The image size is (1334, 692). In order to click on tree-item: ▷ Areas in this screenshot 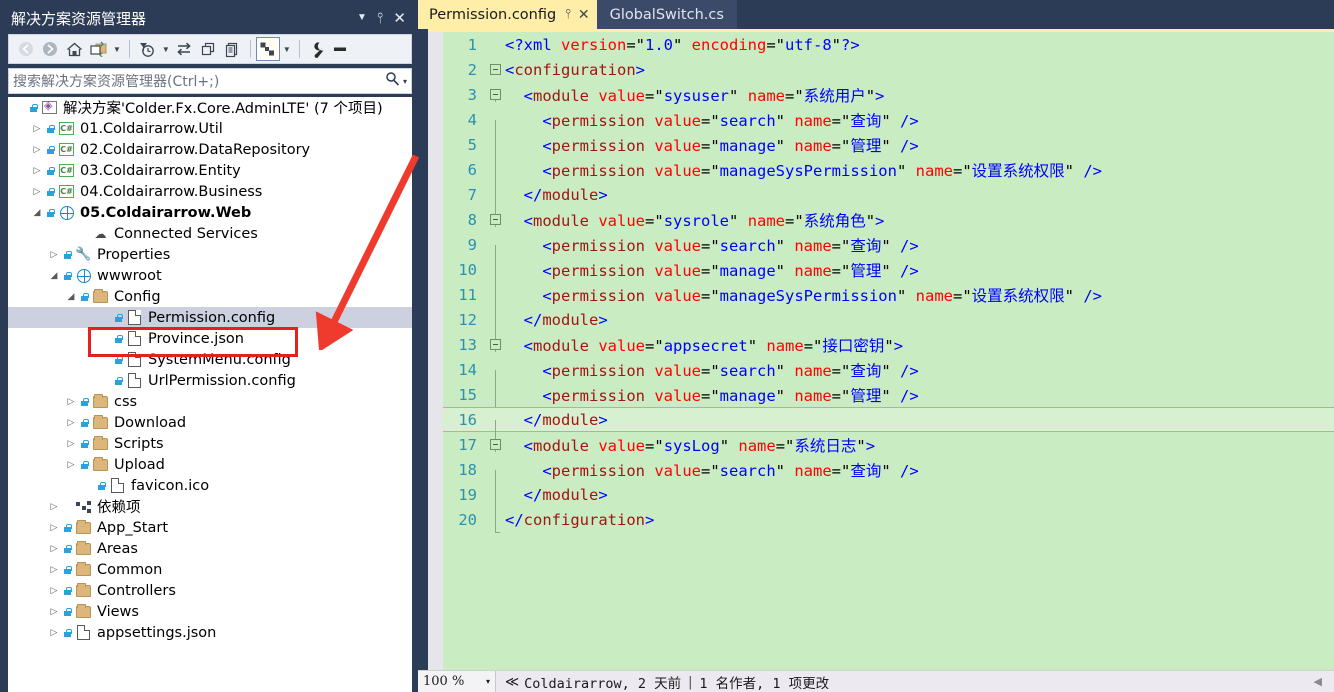, I will do `click(210, 548)`.